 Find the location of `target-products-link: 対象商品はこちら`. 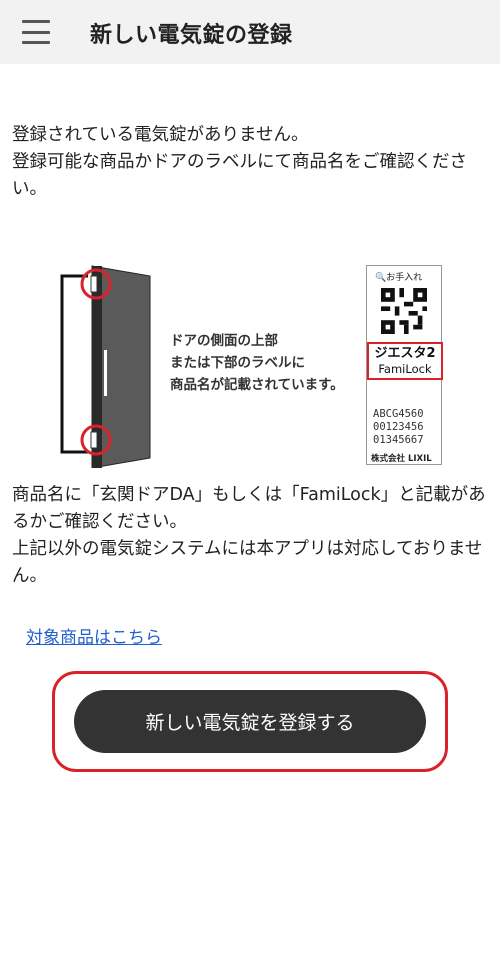

target-products-link: 対象商品はこちら is located at coordinates (94, 635).